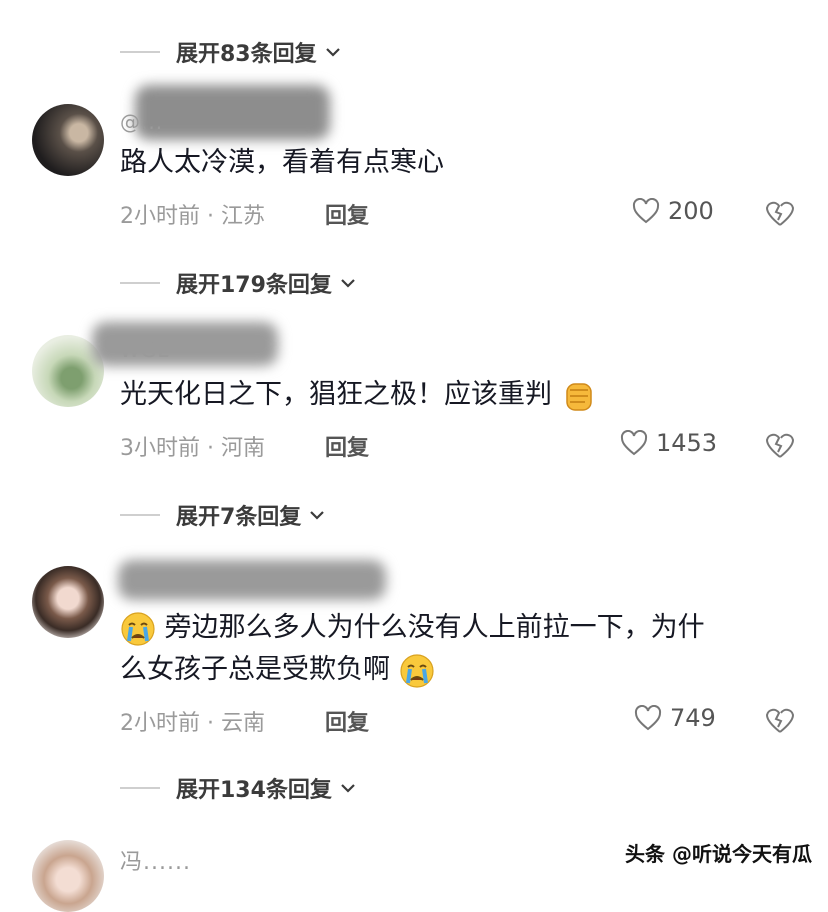 This screenshot has width=828, height=912. Describe the element at coordinates (460, 670) in the screenshot. I see `comment-text-line: 么女孩子总是受欺负啊` at that location.